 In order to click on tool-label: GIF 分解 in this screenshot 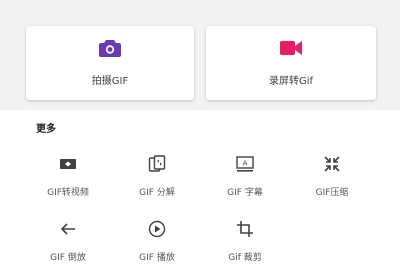, I will do `click(157, 193)`.